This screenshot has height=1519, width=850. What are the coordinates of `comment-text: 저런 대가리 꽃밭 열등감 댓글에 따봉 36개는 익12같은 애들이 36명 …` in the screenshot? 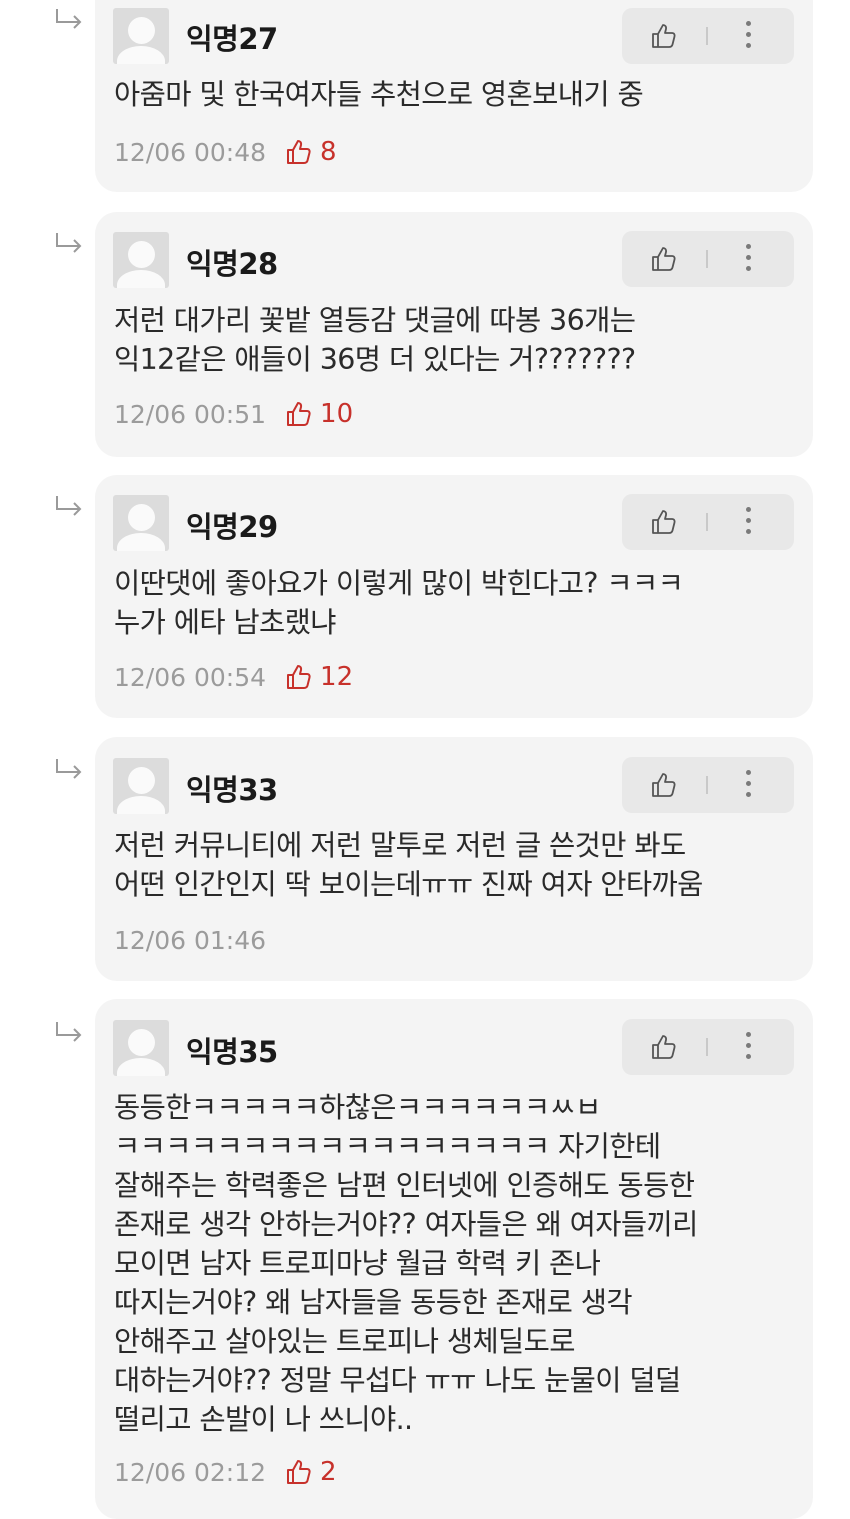 It's located at (375, 340).